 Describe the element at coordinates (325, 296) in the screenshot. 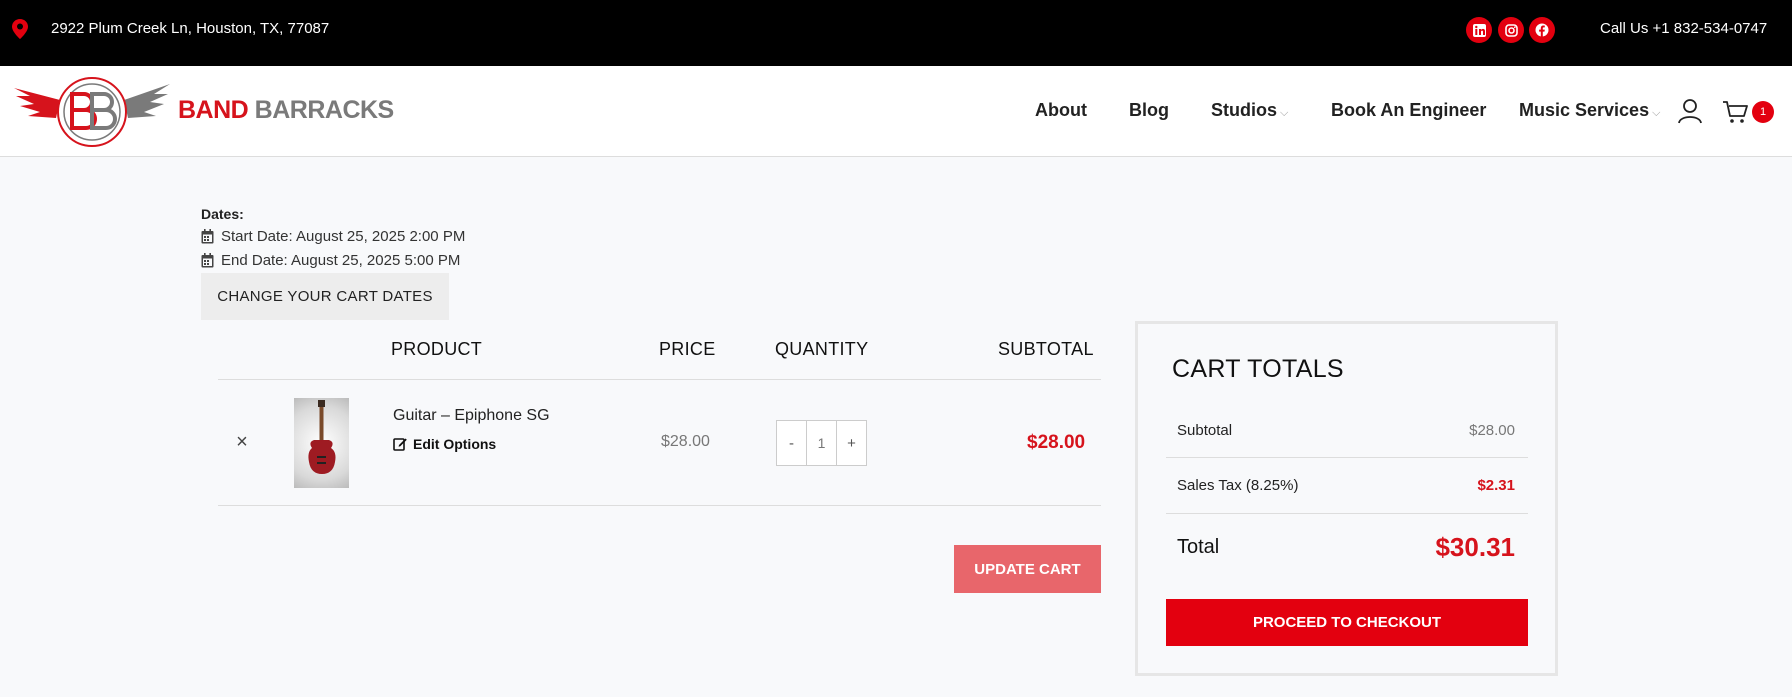

I see `change-cart-dates-button: CHANGE YOUR CART DATES` at that location.